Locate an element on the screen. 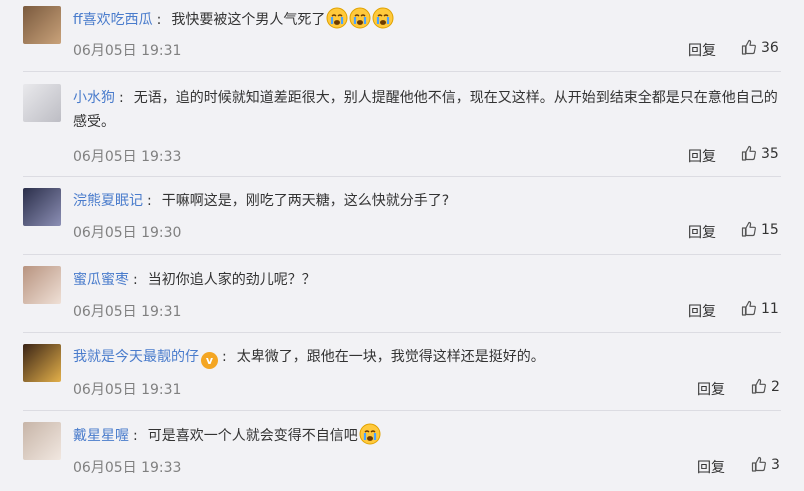  comment-text-line: 戴星星喔: 可是喜欢一个人就会变得不自信吧 is located at coordinates (431, 435).